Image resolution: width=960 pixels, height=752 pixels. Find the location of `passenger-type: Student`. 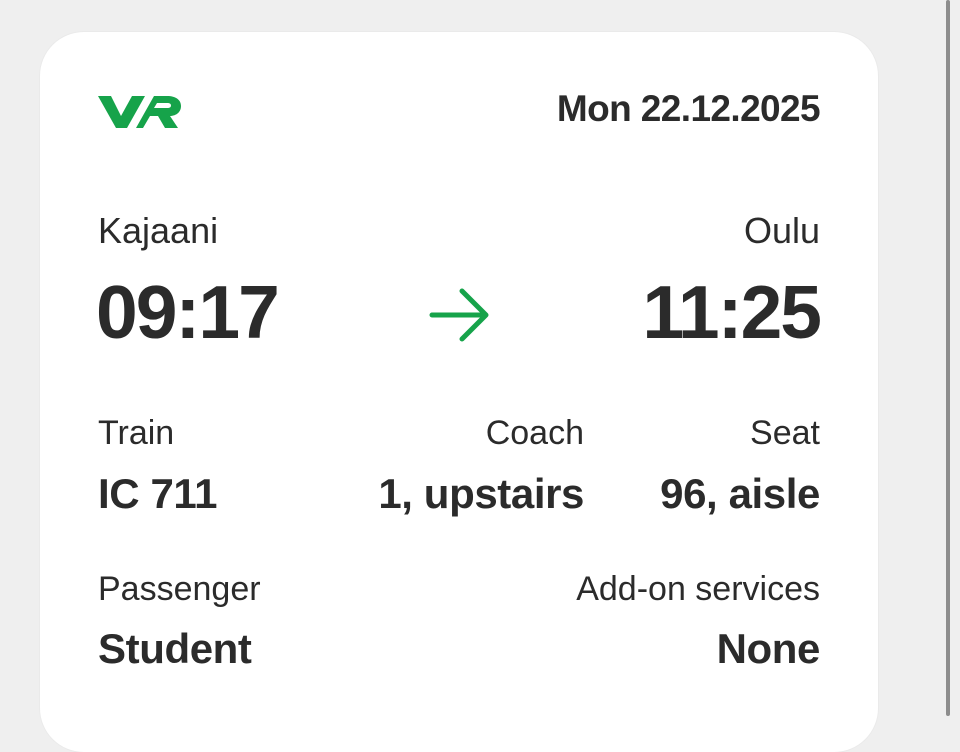

passenger-type: Student is located at coordinates (175, 648).